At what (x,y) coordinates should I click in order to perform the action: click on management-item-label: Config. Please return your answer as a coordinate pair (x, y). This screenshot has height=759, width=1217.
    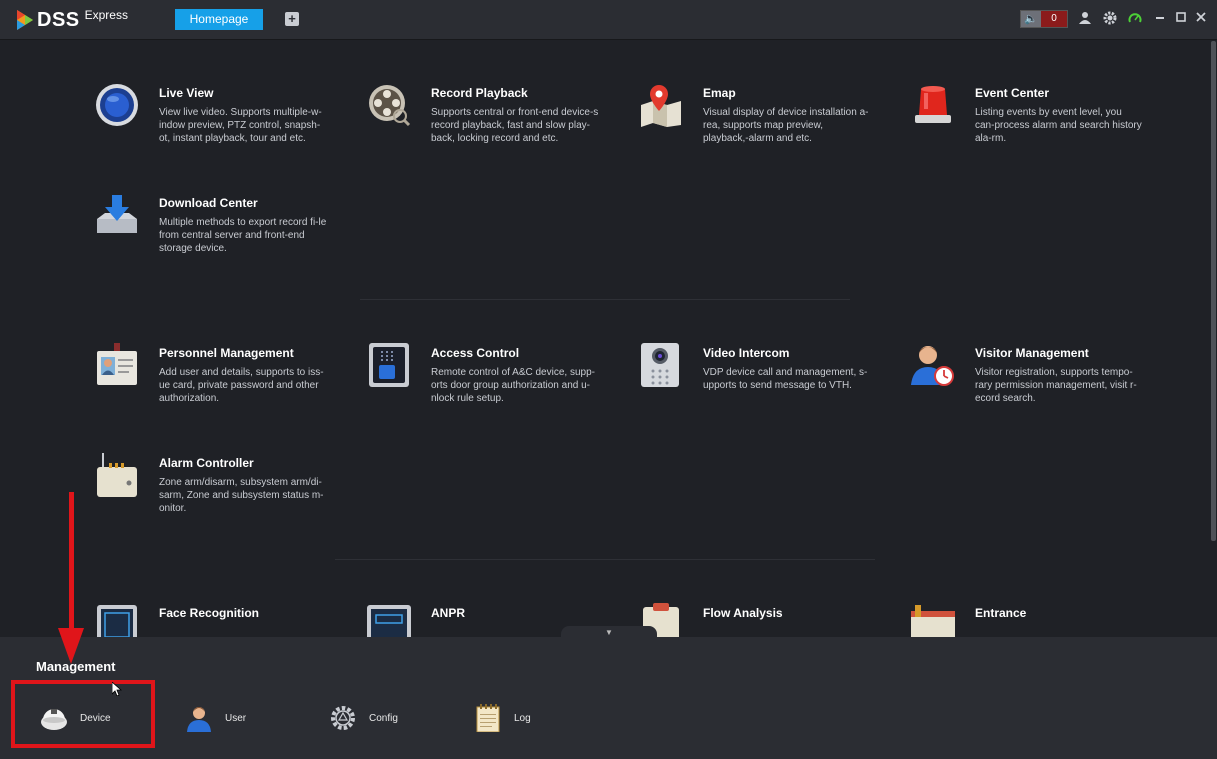
    Looking at the image, I should click on (383, 718).